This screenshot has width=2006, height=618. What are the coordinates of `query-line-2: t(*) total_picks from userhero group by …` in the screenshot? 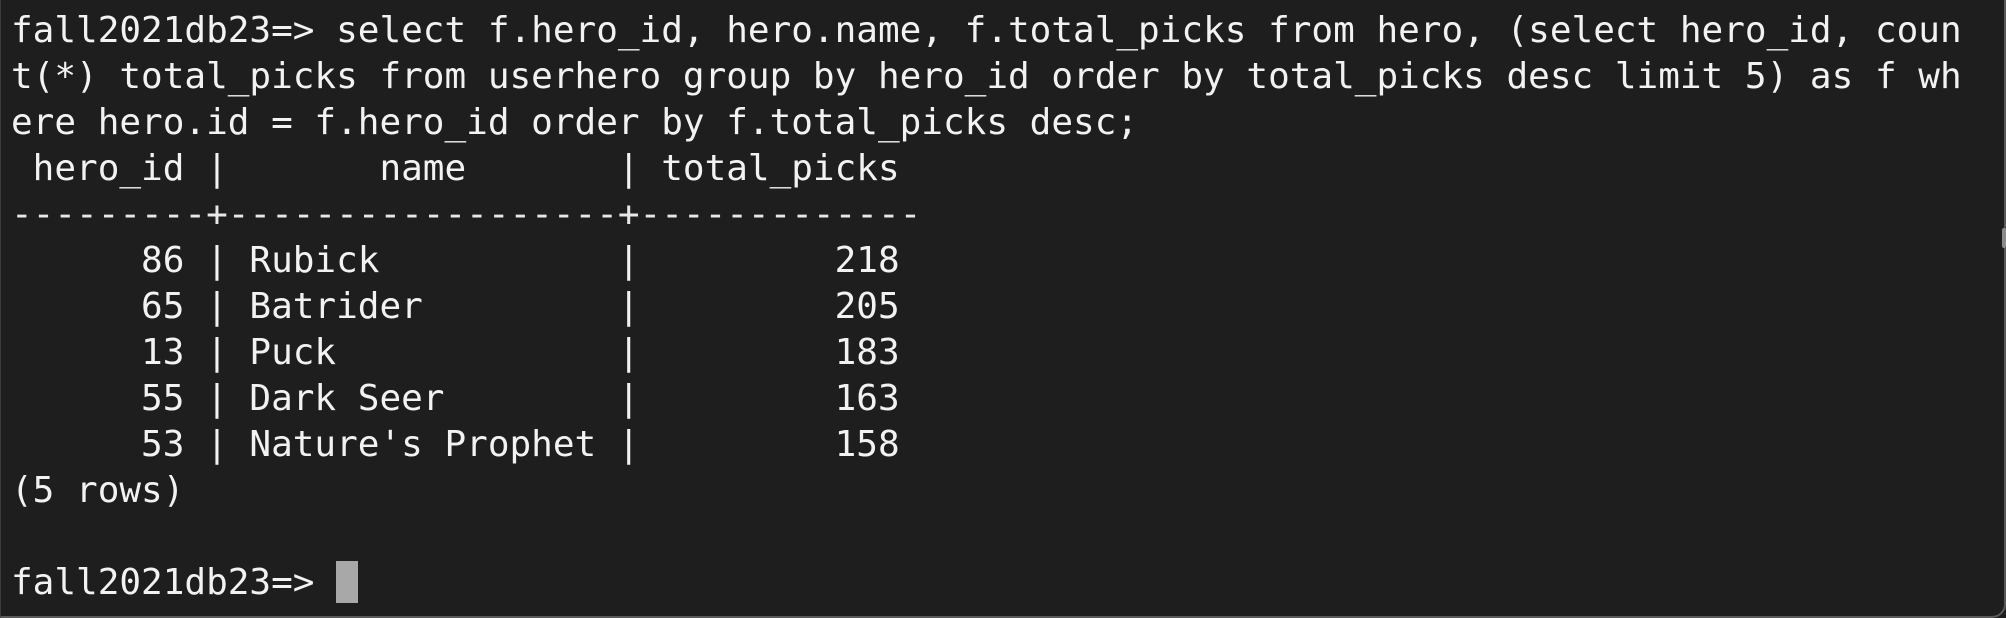 It's located at (986, 76).